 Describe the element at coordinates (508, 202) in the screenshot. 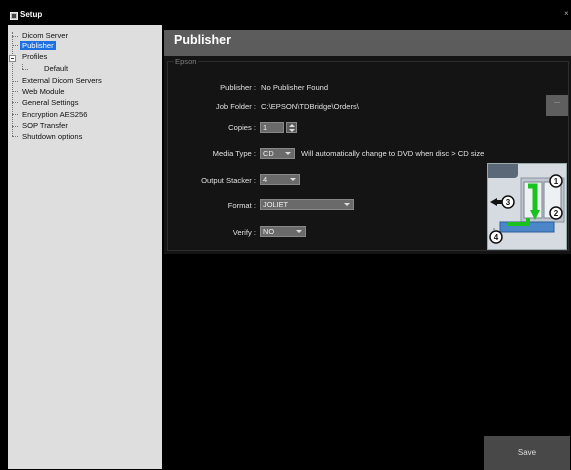

I see `stacker-label-3: 3` at that location.